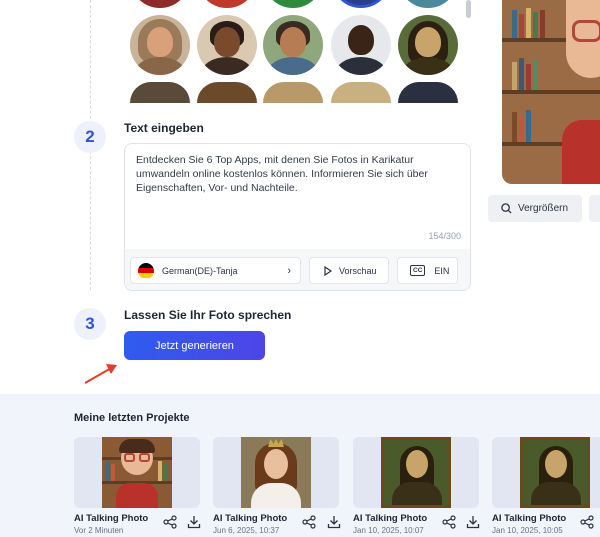  Describe the element at coordinates (427, 270) in the screenshot. I see `captions-toggle: CC EIN` at that location.